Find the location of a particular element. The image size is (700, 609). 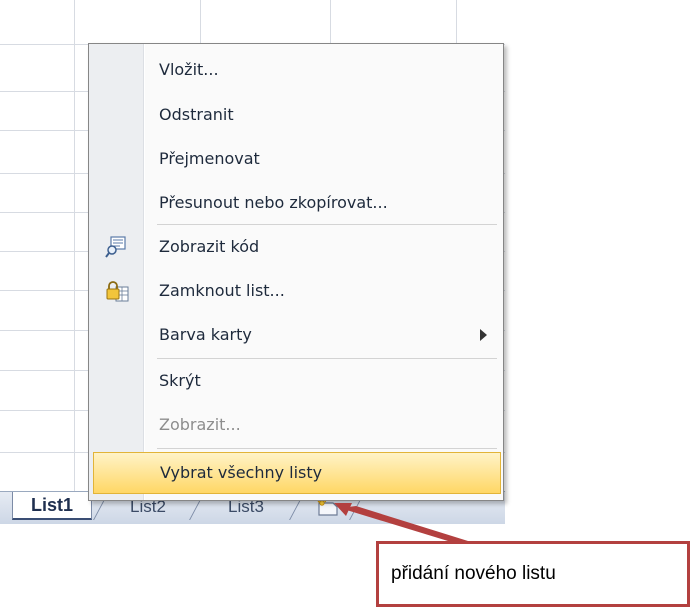

callout-text: přidání nového listu is located at coordinates (473, 573).